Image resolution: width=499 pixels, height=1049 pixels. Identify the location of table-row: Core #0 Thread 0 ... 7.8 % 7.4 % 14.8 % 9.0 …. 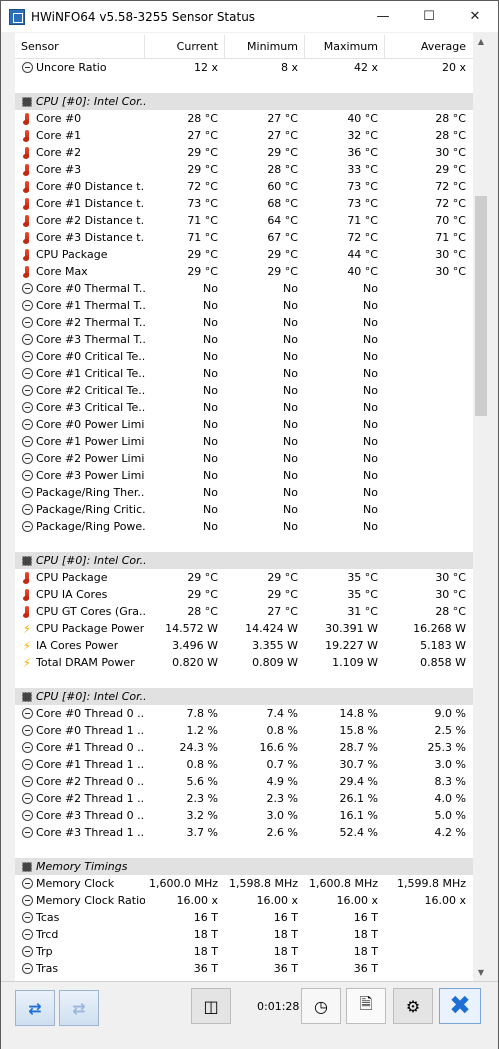
(244, 713).